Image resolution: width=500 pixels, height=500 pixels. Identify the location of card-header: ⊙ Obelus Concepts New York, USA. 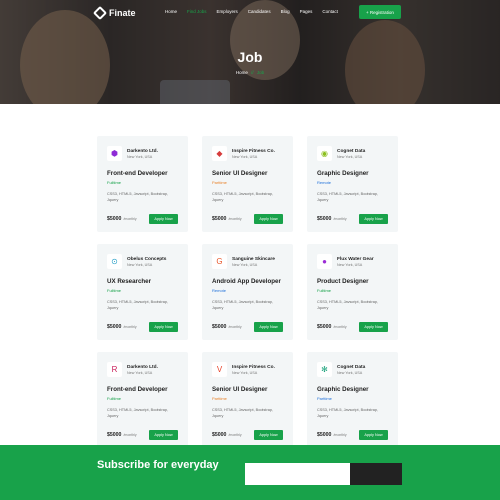
(142, 261).